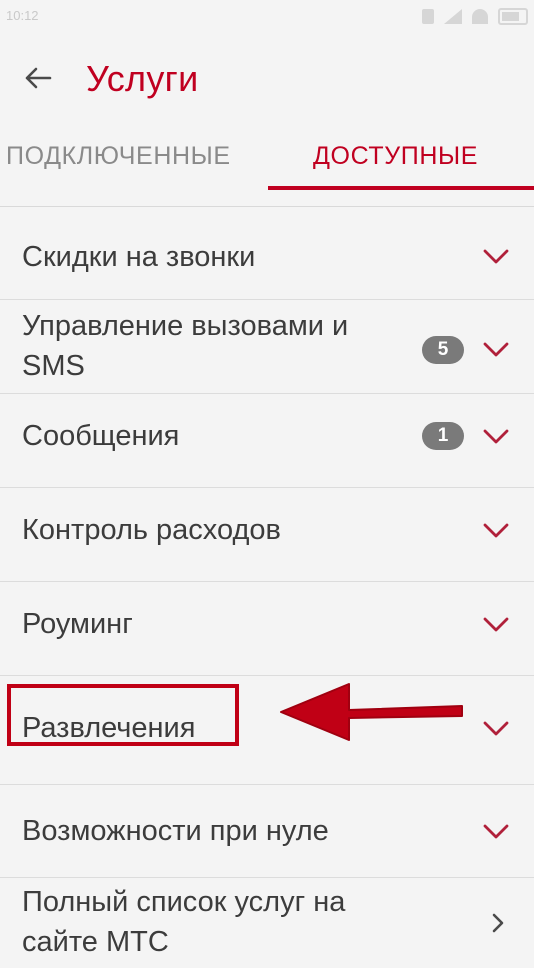 This screenshot has width=534, height=968. What do you see at coordinates (371, 712) in the screenshot?
I see `annotation-arrow-icon` at bounding box center [371, 712].